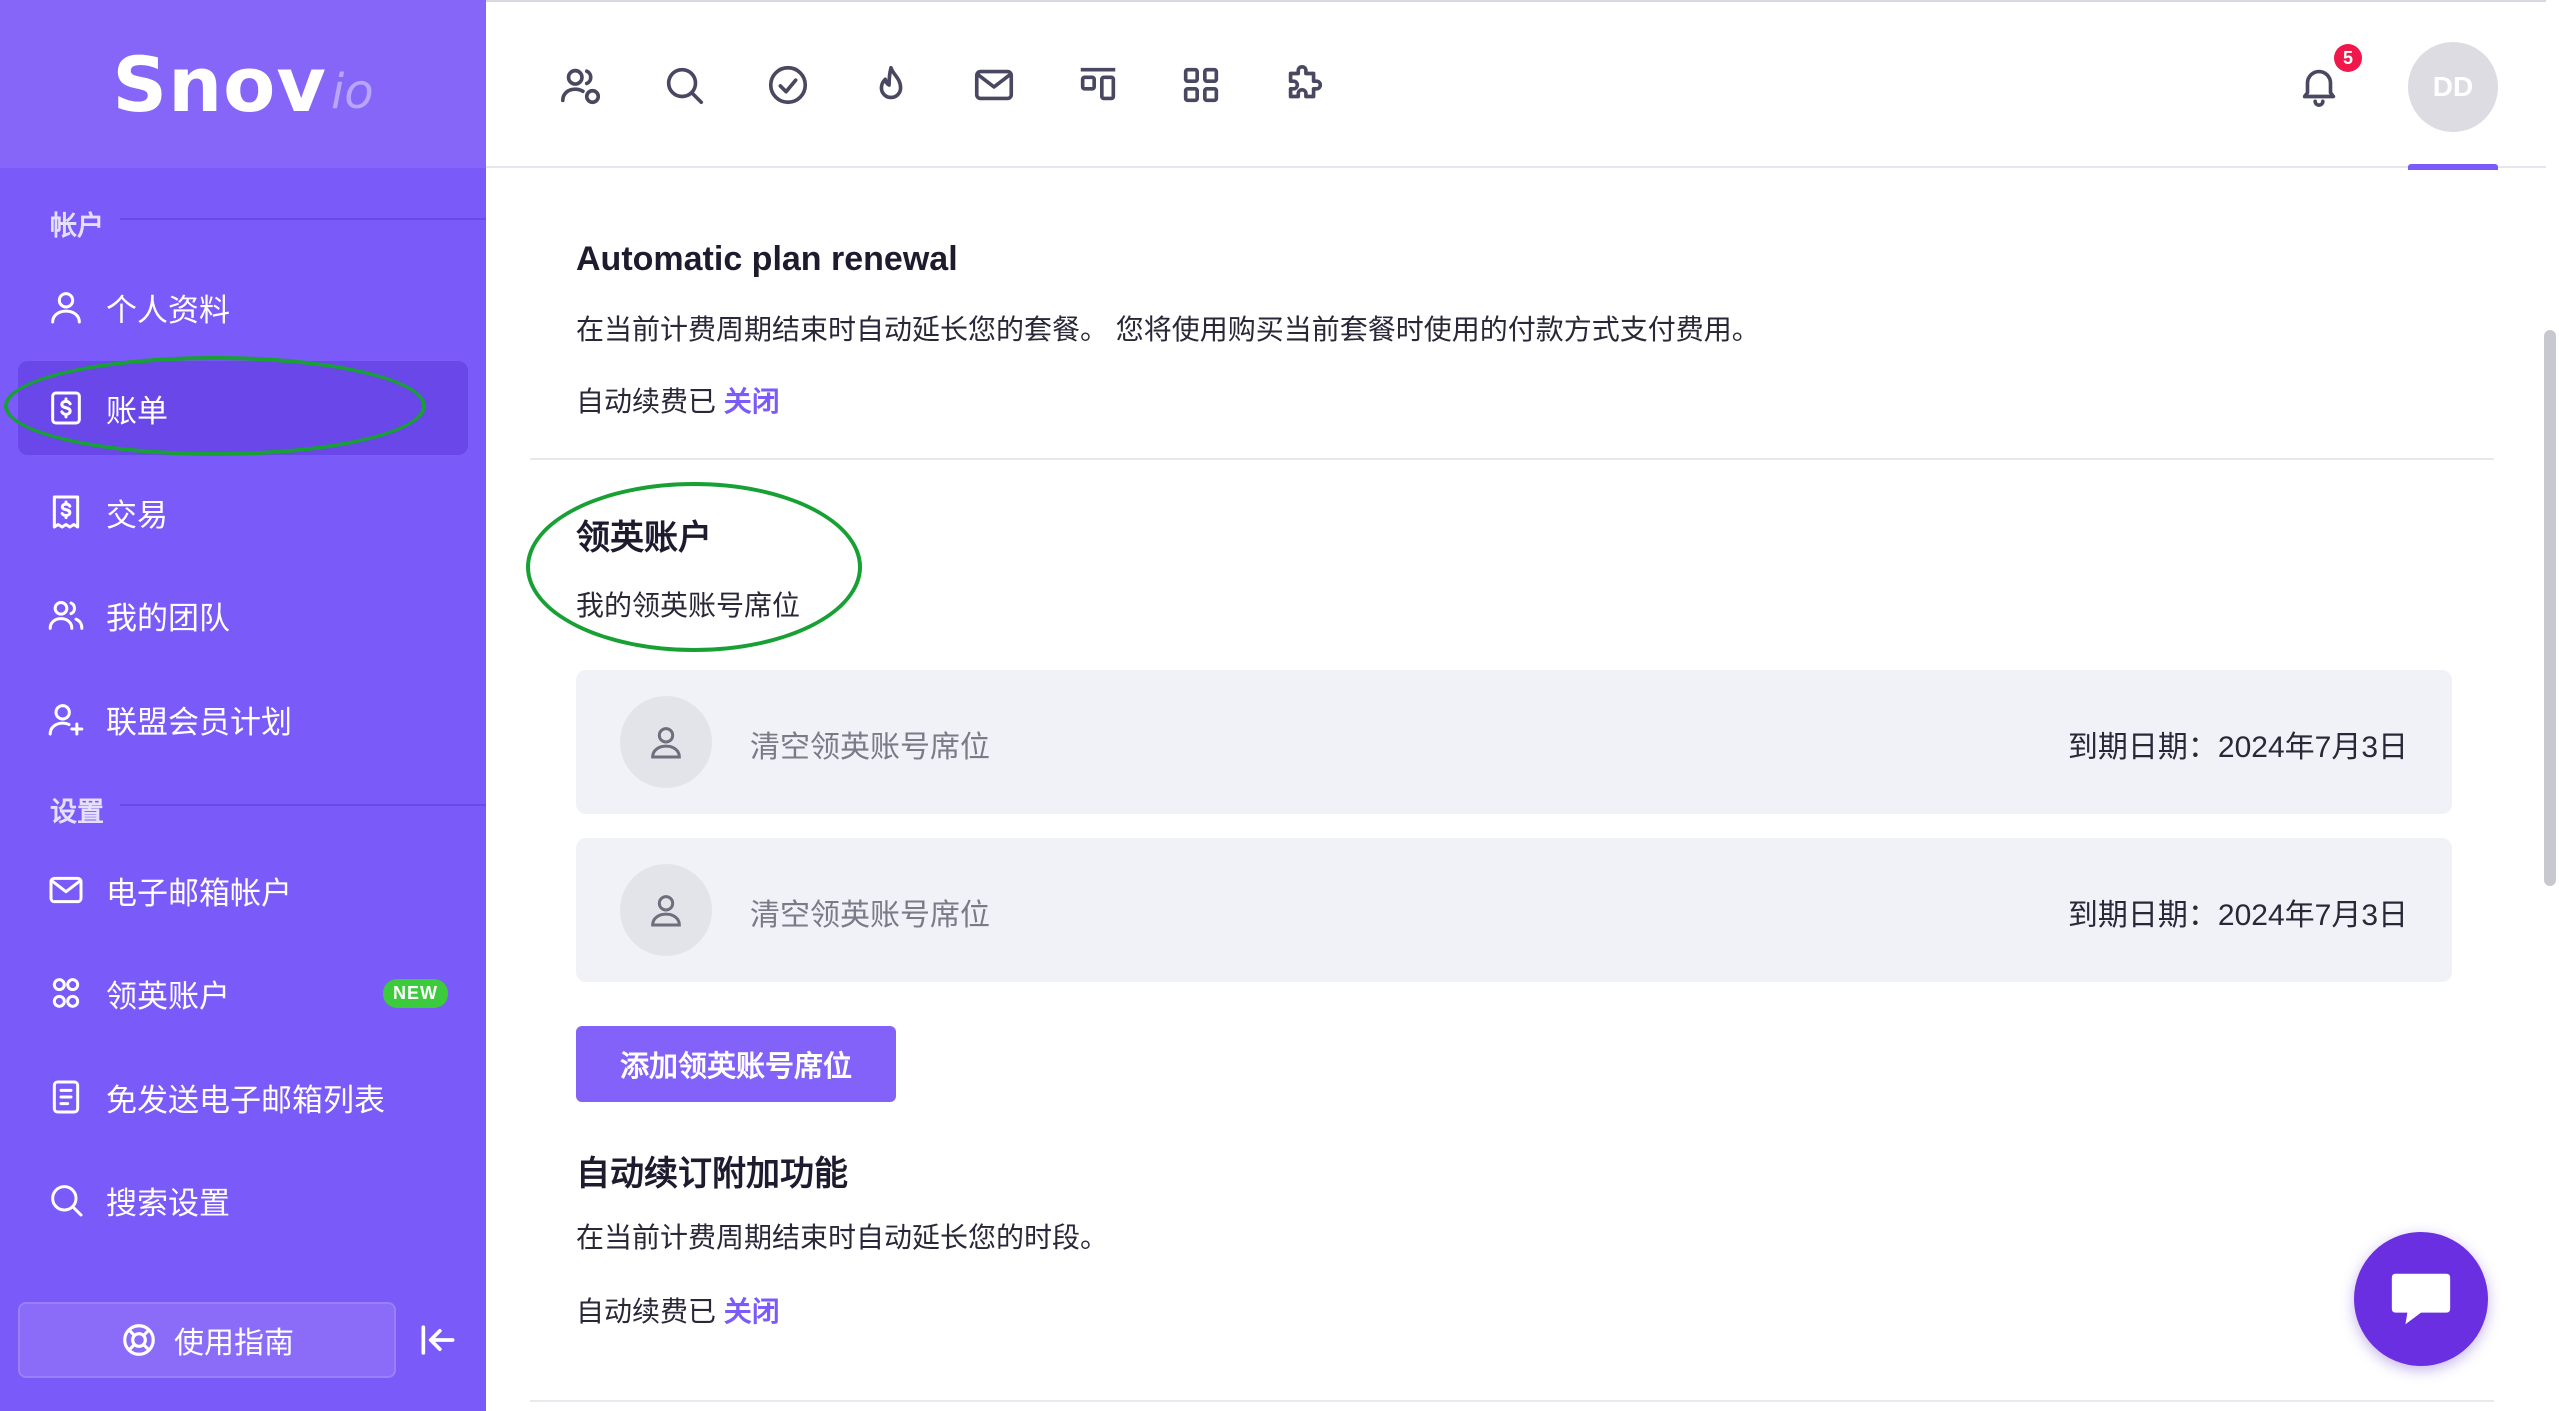  I want to click on addons-status: 自动续费已 关闭, so click(678, 1310).